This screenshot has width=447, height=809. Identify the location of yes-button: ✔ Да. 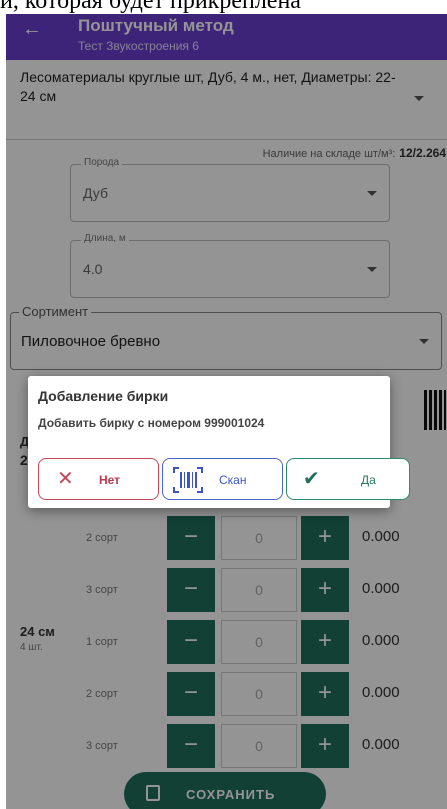
(348, 479).